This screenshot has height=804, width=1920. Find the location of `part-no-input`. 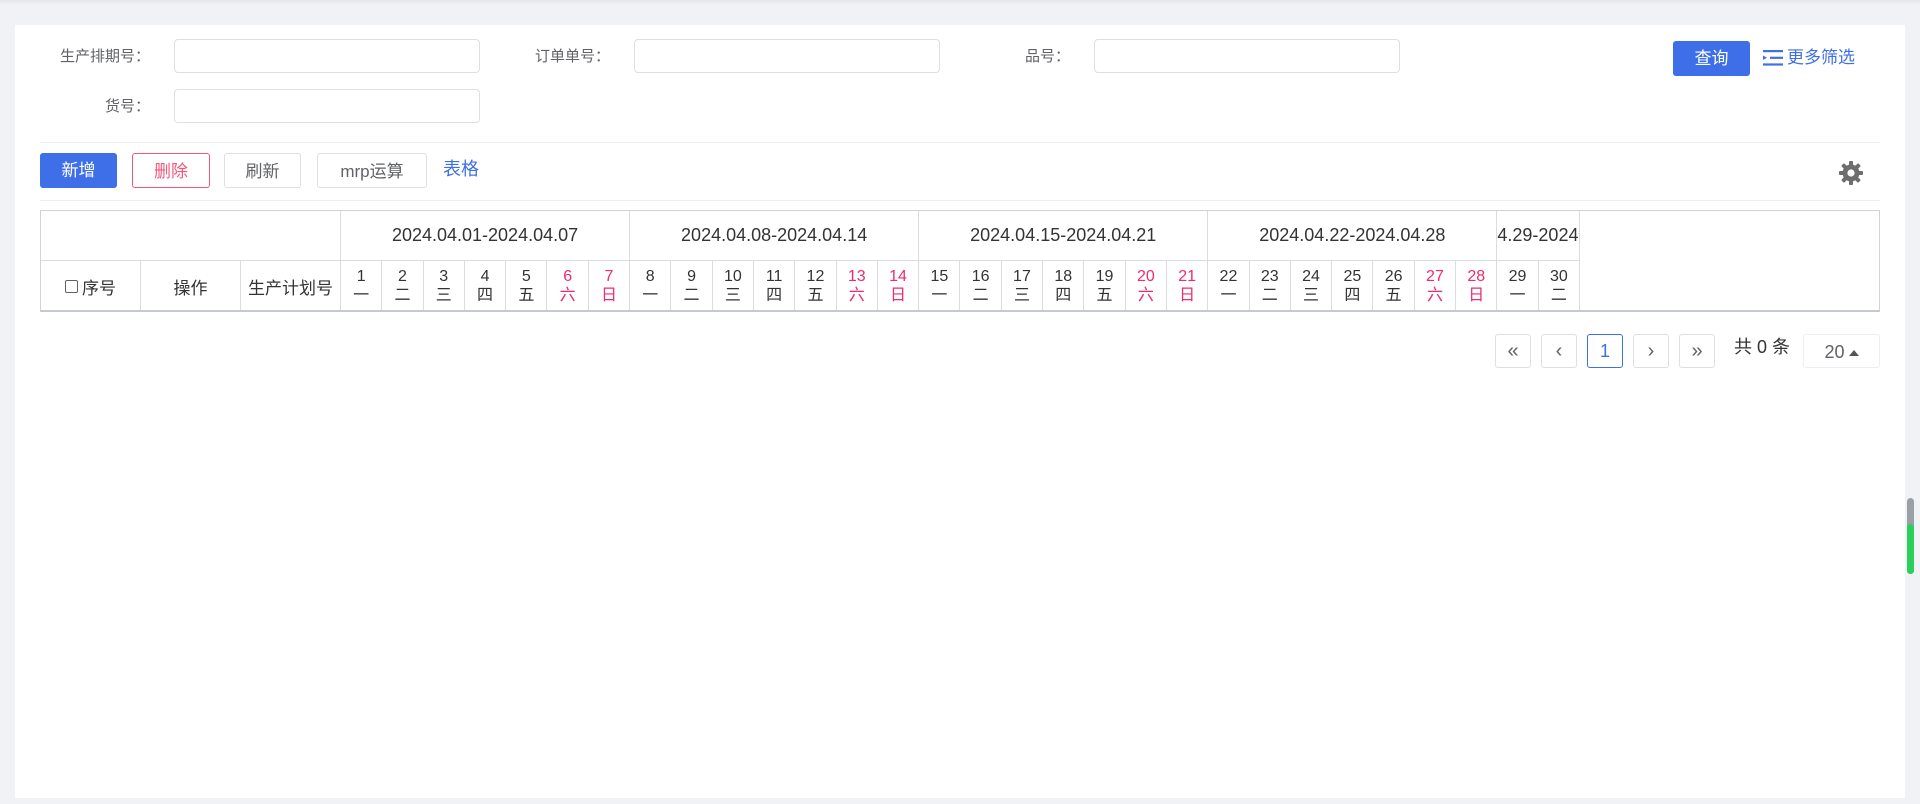

part-no-input is located at coordinates (1247, 56).